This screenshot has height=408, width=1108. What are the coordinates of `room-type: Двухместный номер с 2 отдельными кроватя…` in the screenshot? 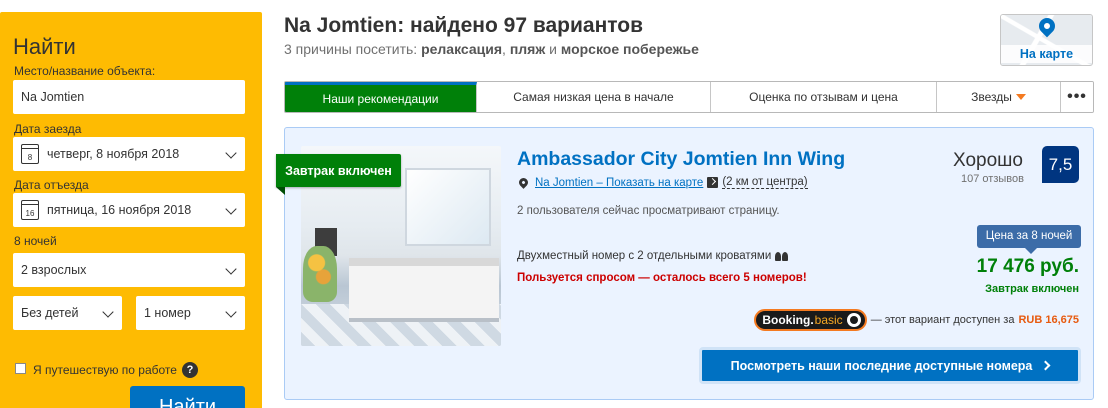 It's located at (653, 256).